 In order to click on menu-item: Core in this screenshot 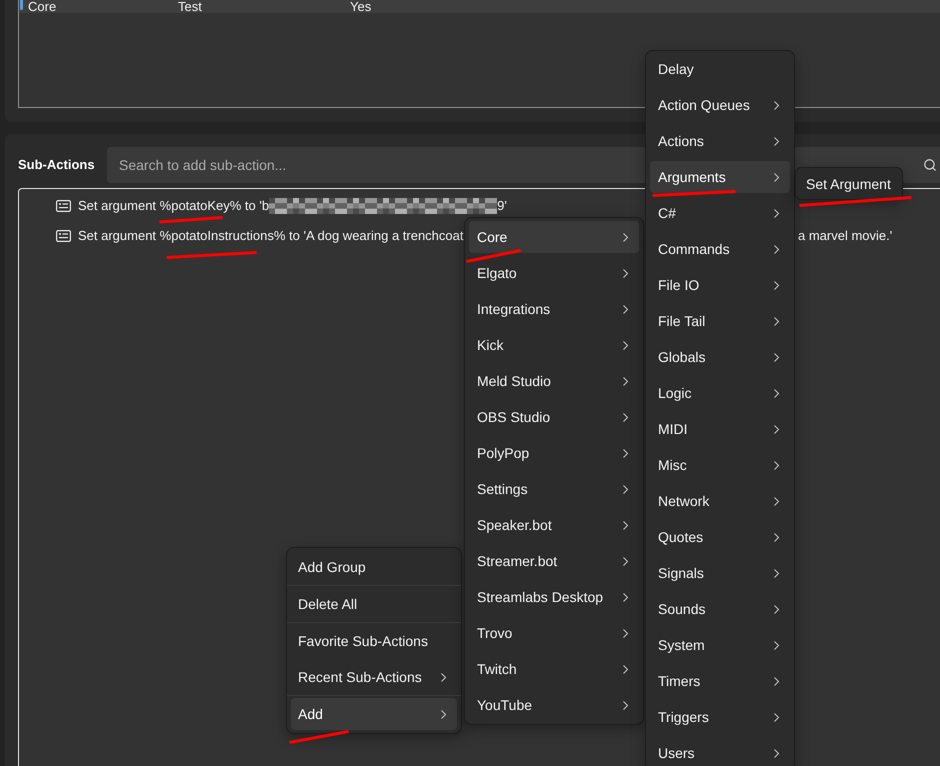, I will do `click(554, 237)`.